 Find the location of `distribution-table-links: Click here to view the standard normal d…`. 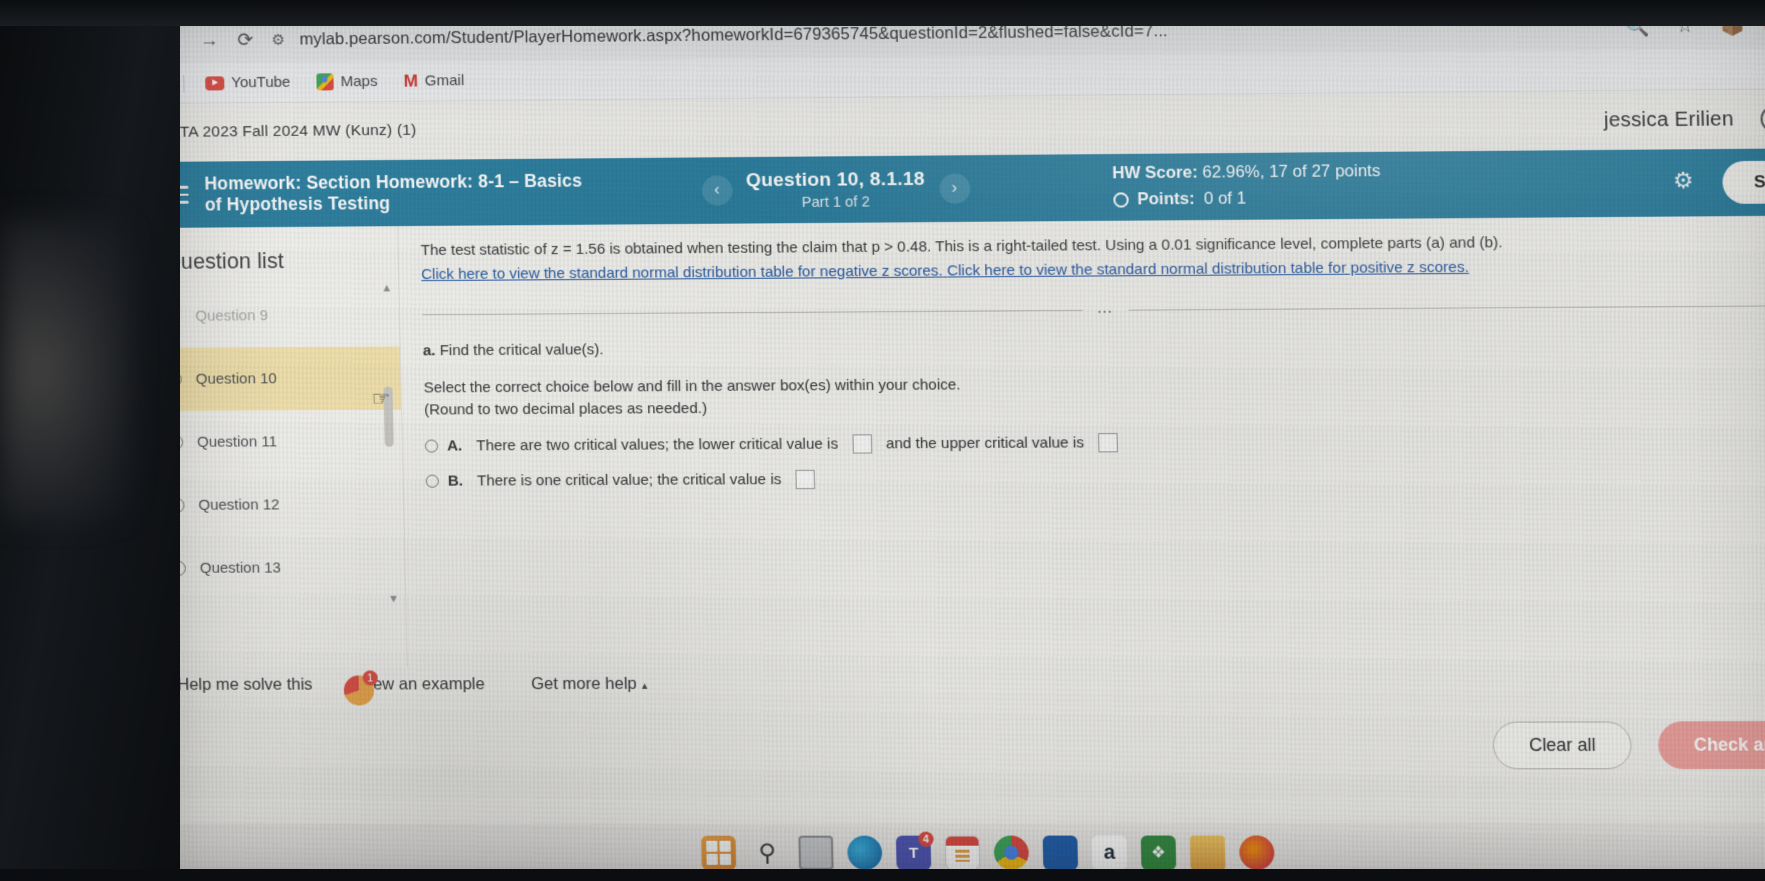

distribution-table-links: Click here to view the standard normal d… is located at coordinates (1093, 269).